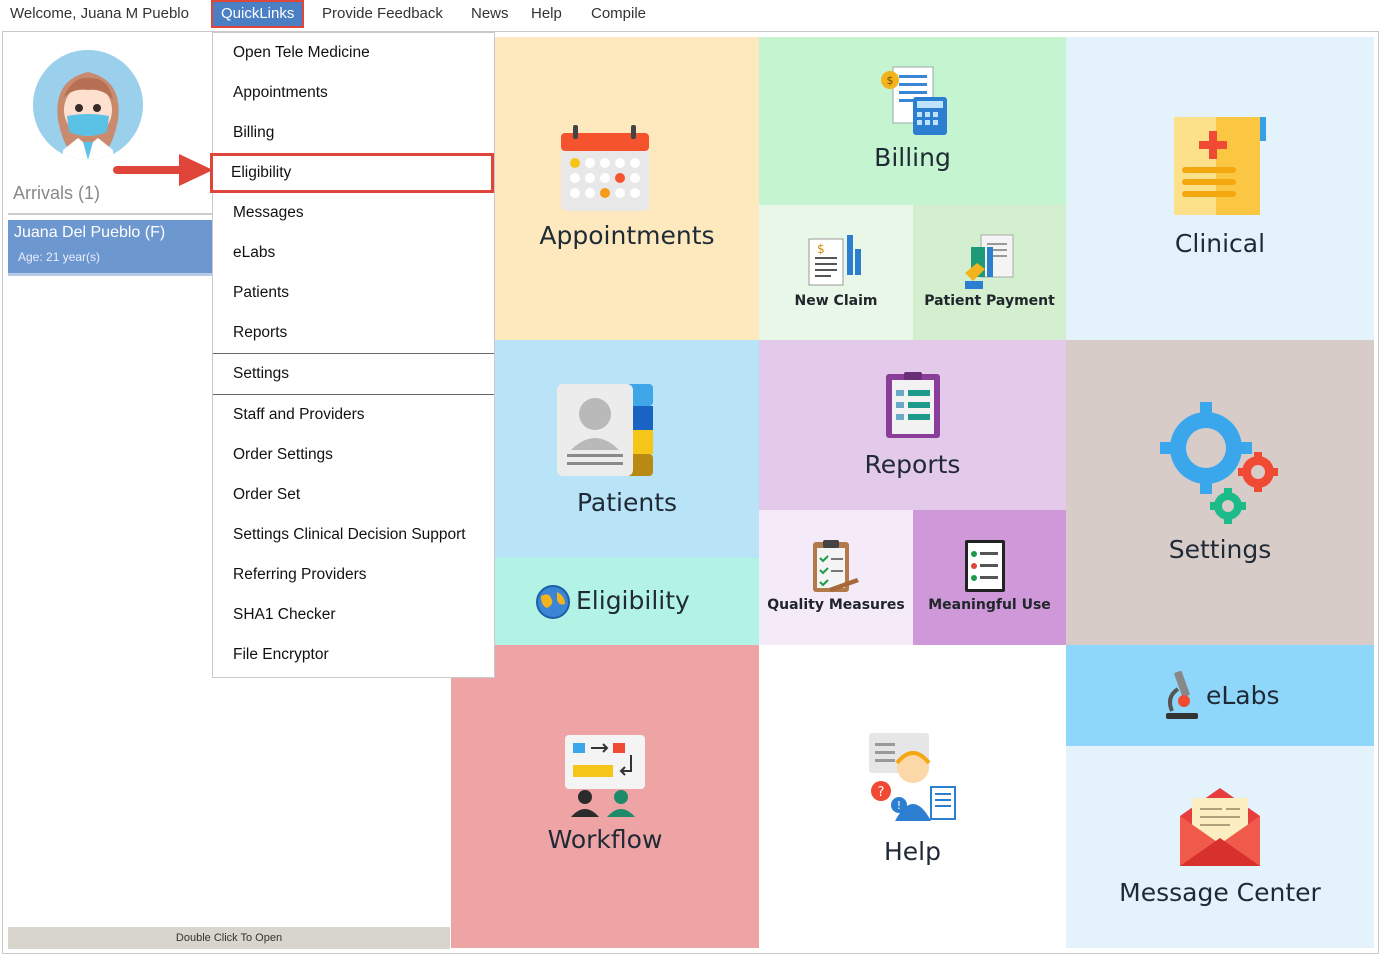 Image resolution: width=1382 pixels, height=958 pixels. Describe the element at coordinates (836, 605) in the screenshot. I see `tile-quality-measures-label: Quality Measures` at that location.